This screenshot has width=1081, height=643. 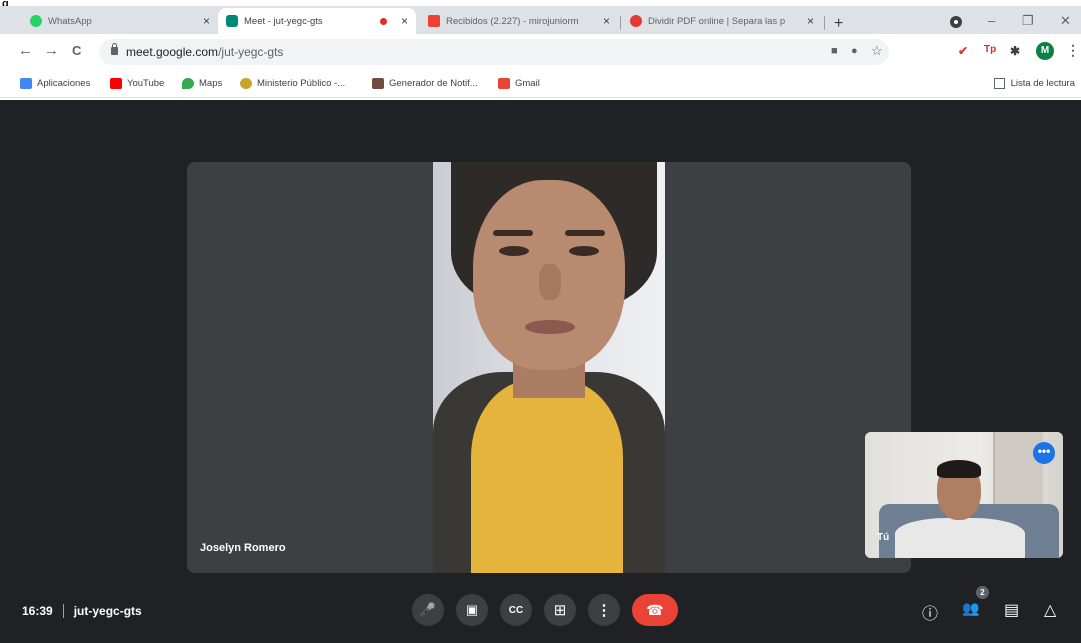 I want to click on tab-title: WhatsApp, so click(x=70, y=21).